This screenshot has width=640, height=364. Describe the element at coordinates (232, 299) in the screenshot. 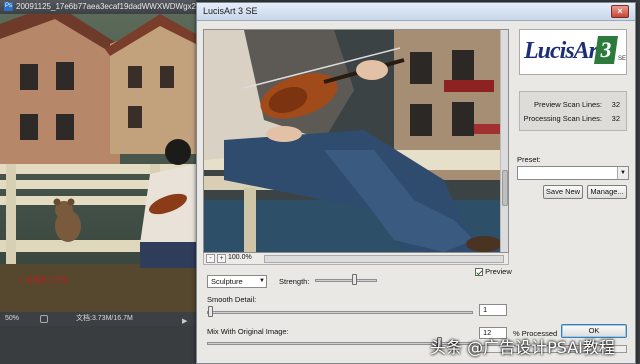

I see `smooth-detail-label: Smooth Detail:` at that location.